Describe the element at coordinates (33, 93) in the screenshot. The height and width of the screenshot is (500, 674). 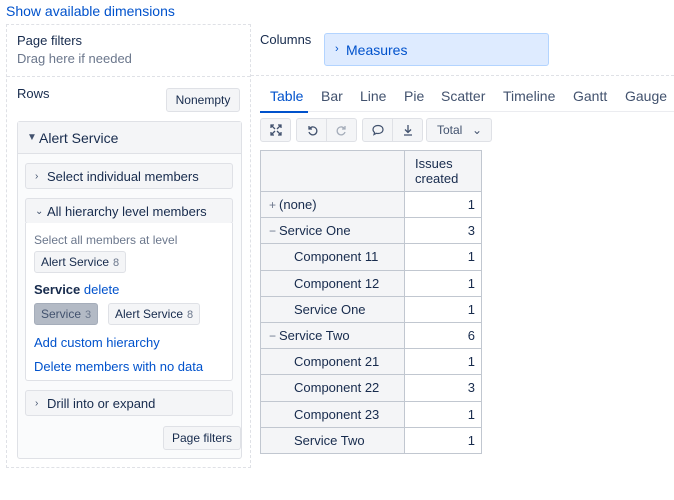
I see `rows-title: Rows` at that location.